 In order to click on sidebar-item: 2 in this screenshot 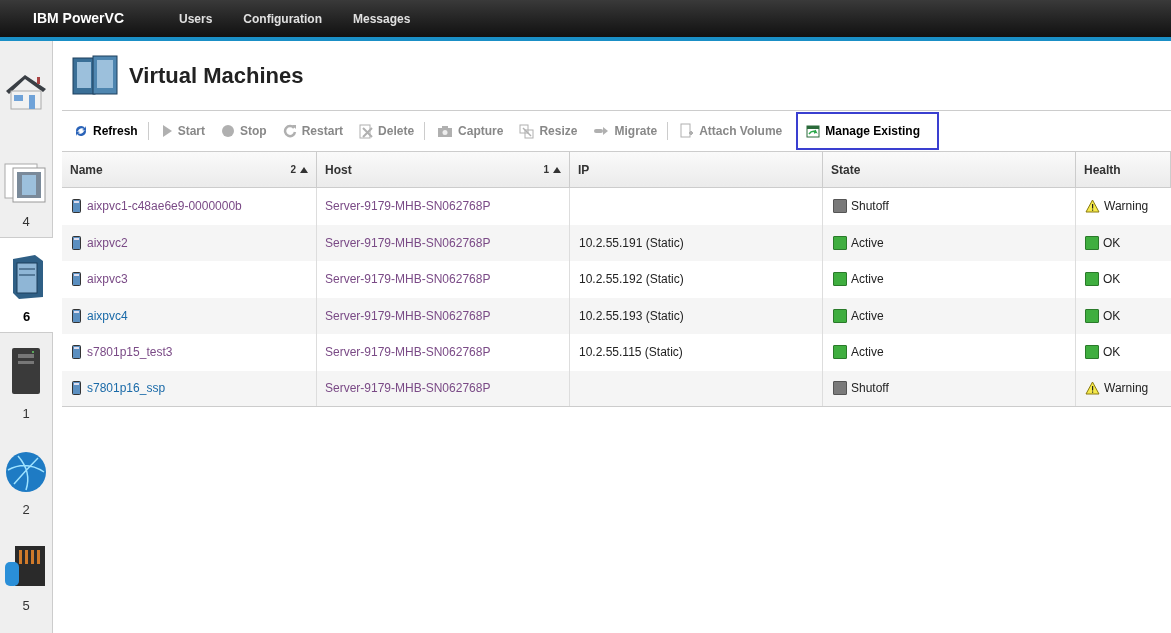, I will do `click(26, 477)`.